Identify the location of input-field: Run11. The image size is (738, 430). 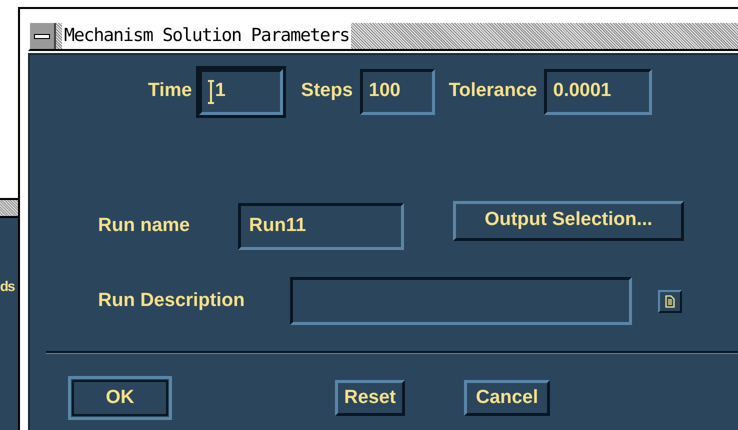
(321, 226).